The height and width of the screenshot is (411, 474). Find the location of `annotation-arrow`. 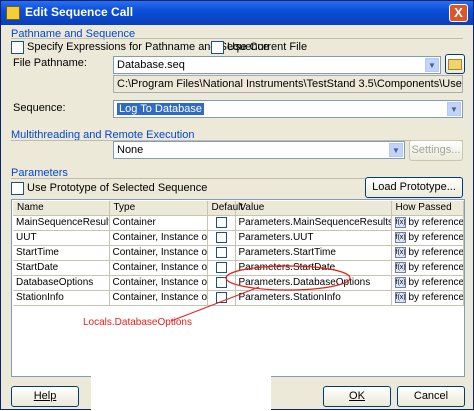

annotation-arrow is located at coordinates (215, 304).